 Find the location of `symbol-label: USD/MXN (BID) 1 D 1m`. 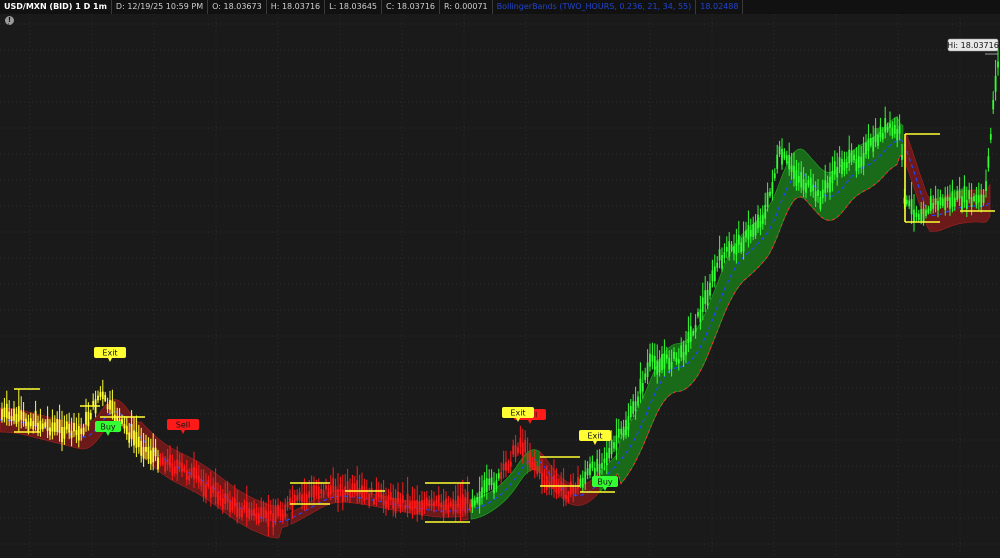

symbol-label: USD/MXN (BID) 1 D 1m is located at coordinates (56, 7).